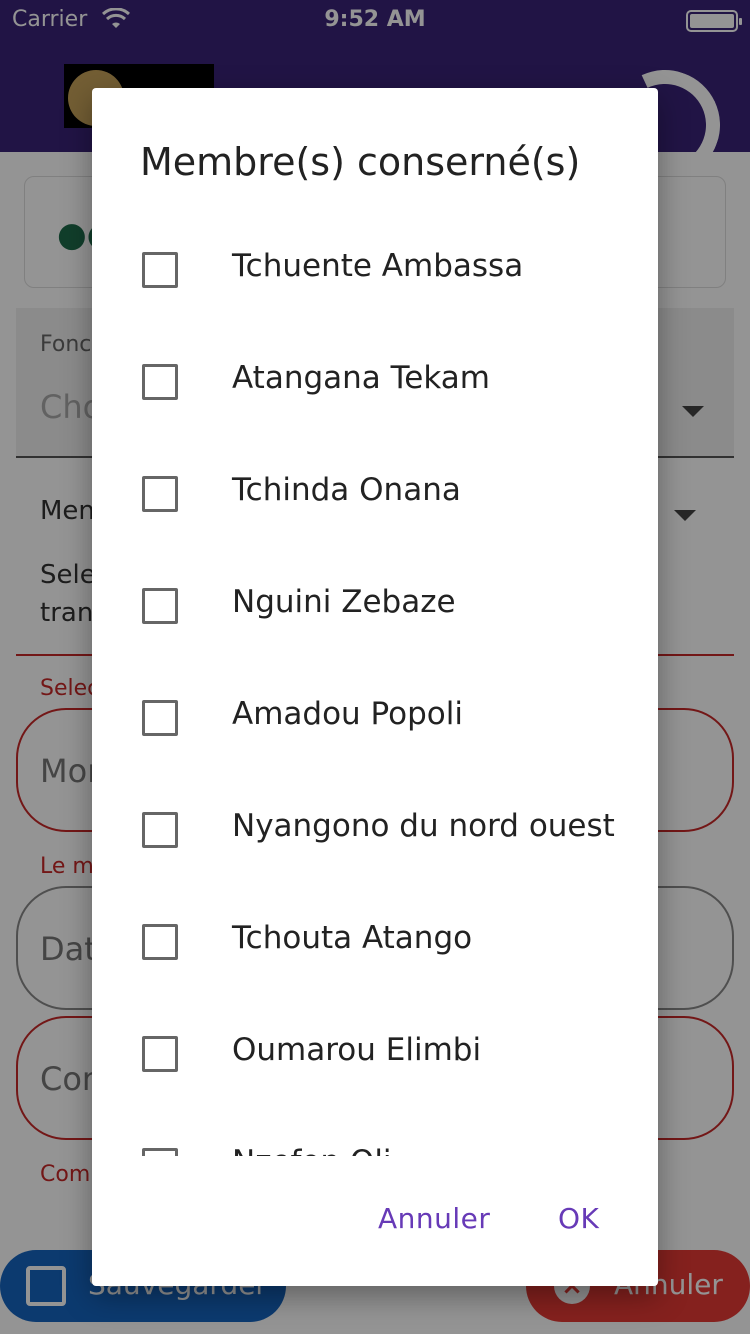  I want to click on member-name: Amadou Popoli, so click(347, 714).